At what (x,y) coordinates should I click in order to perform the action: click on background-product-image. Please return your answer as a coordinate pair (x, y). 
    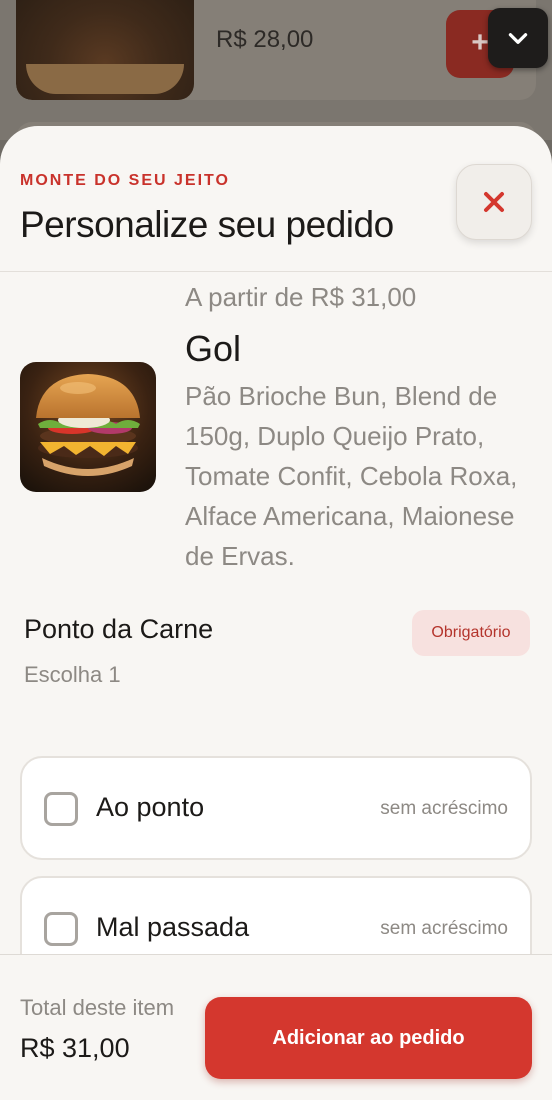
    Looking at the image, I should click on (105, 50).